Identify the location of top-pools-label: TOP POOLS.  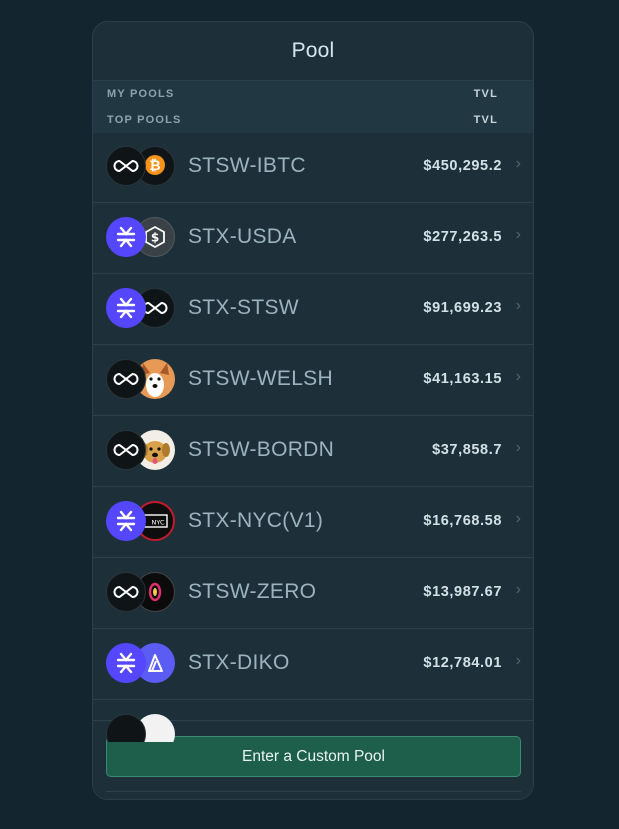
(144, 120).